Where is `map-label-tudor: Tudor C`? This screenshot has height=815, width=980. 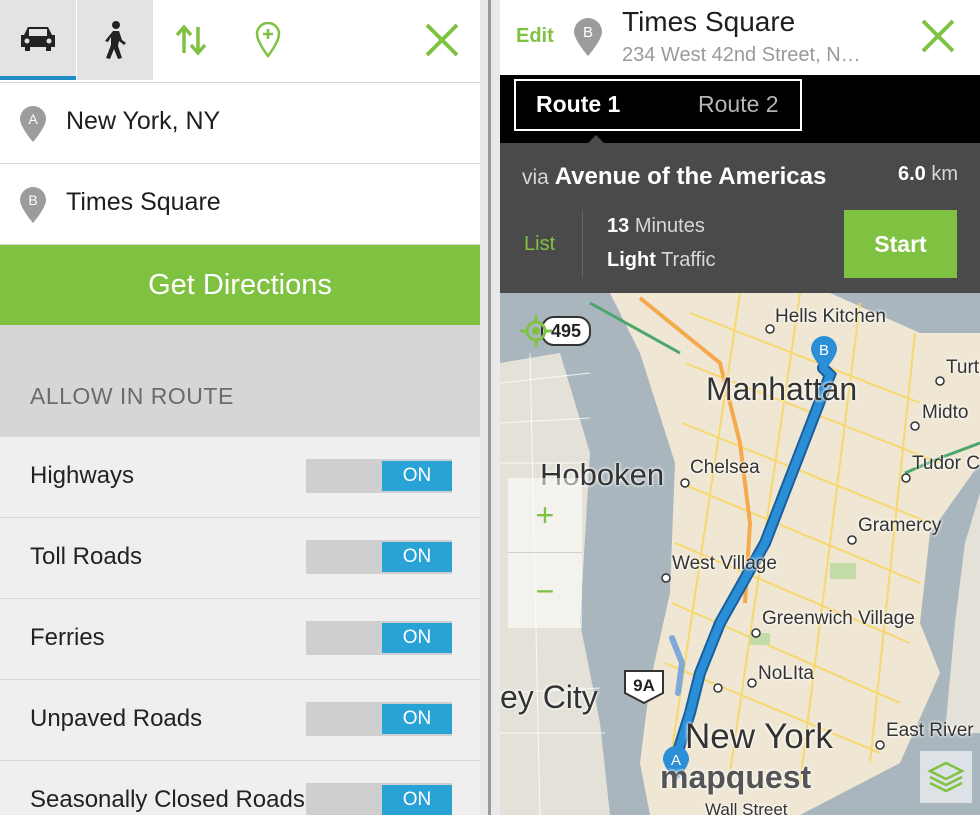 map-label-tudor: Tudor C is located at coordinates (946, 463).